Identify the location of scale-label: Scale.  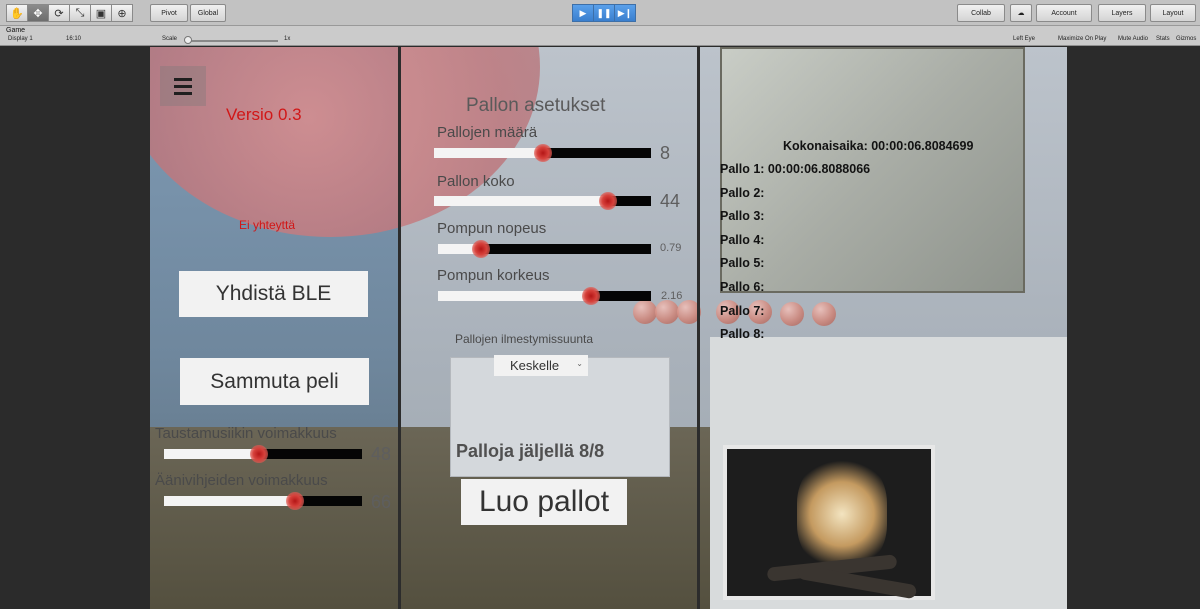
(170, 39).